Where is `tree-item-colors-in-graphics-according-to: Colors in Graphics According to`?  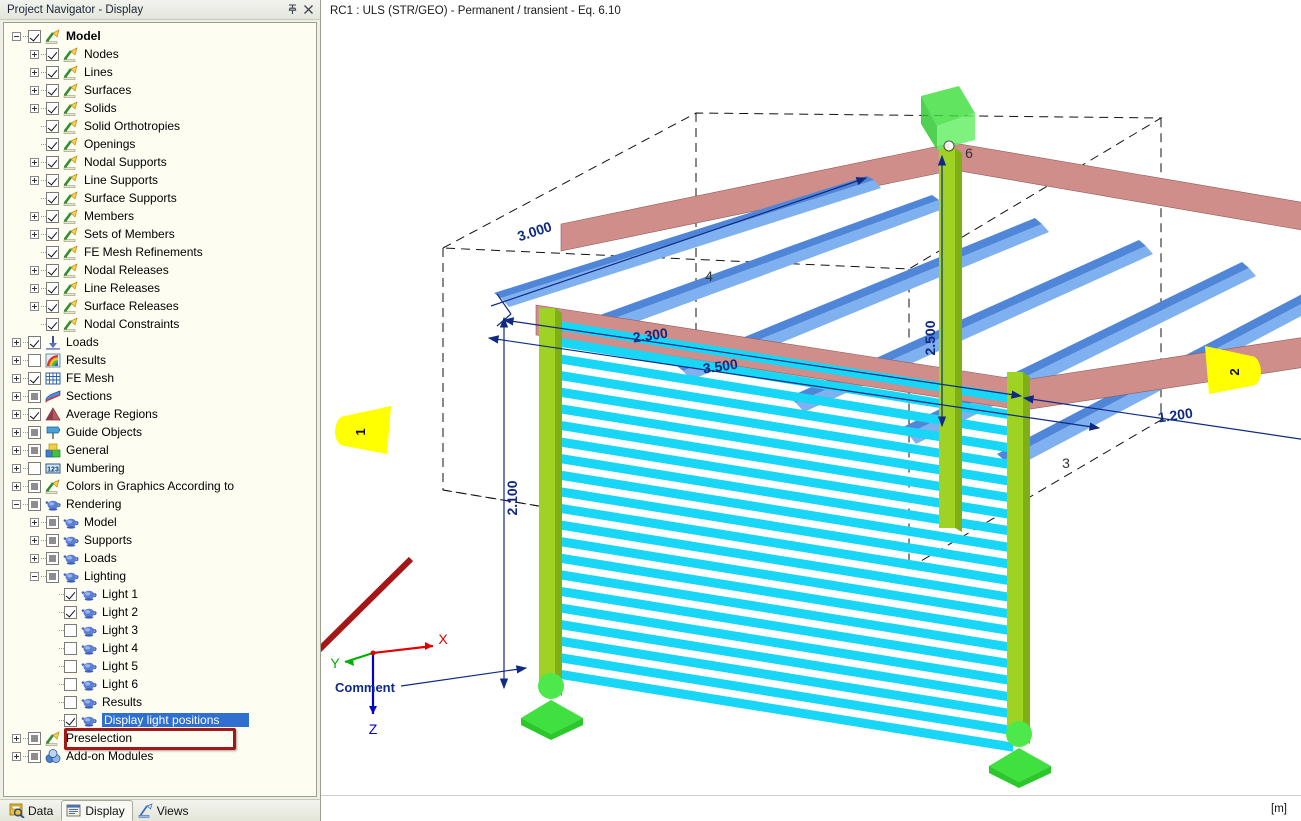 tree-item-colors-in-graphics-according-to: Colors in Graphics According to is located at coordinates (160, 486).